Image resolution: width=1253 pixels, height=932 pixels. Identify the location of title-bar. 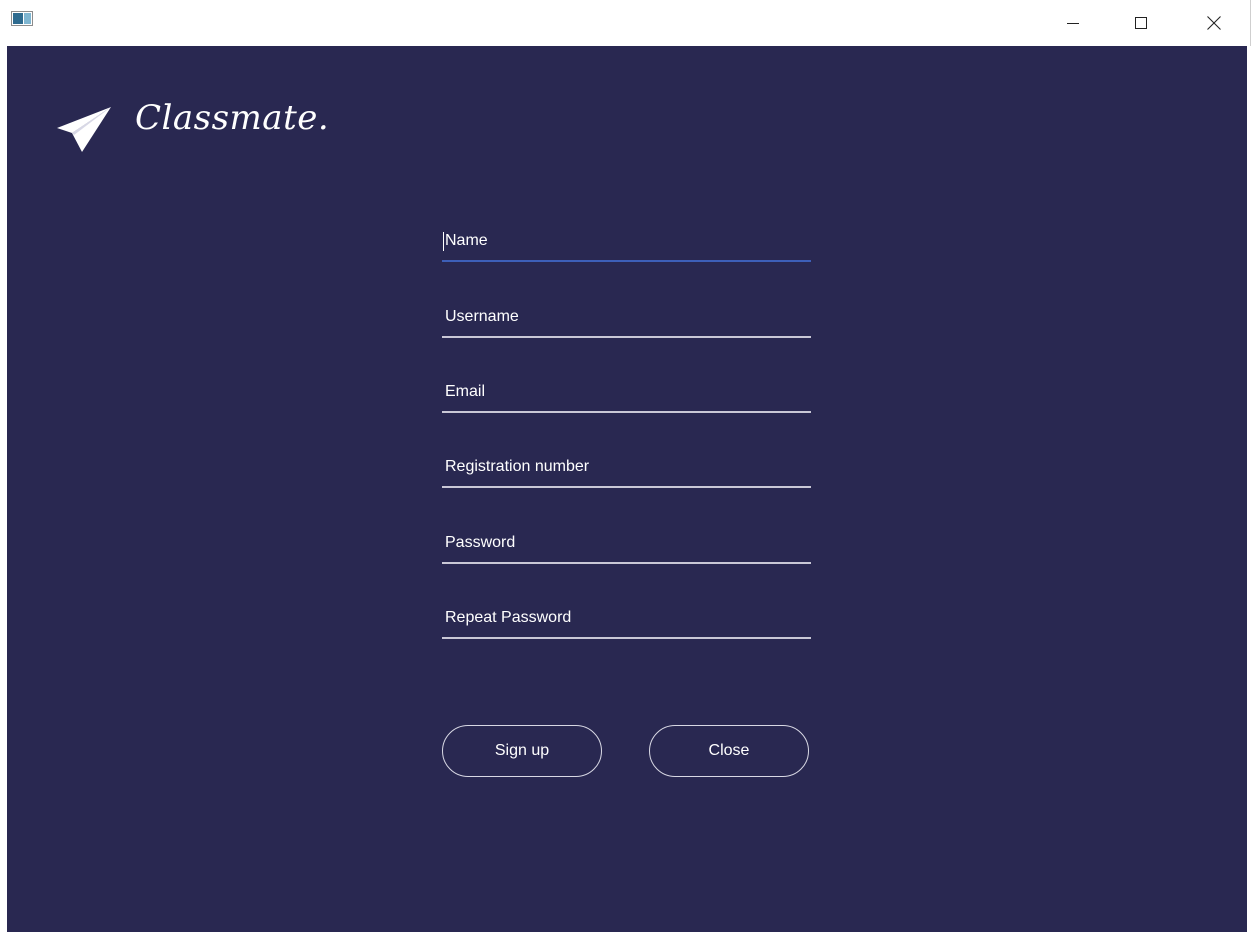
(626, 23).